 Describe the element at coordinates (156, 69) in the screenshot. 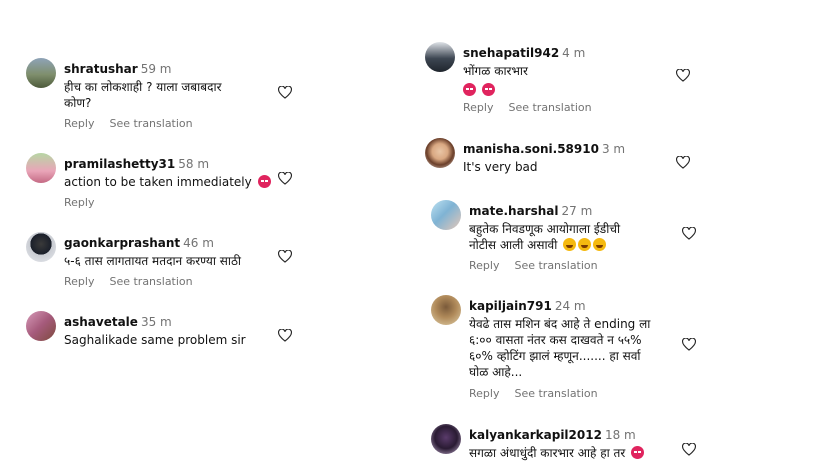

I see `timestamp: 59 m` at that location.